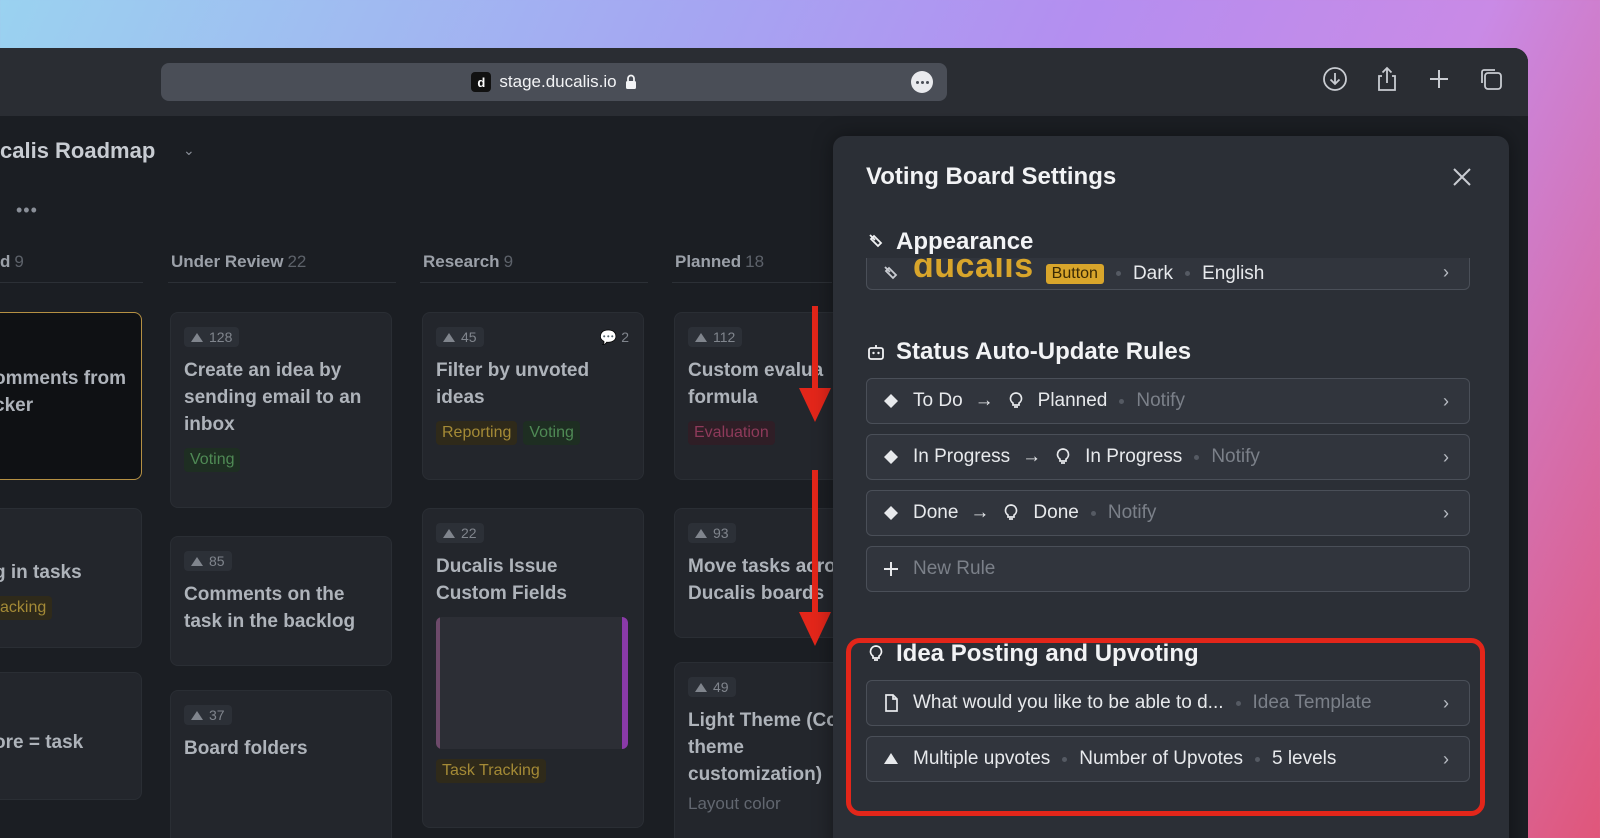 The height and width of the screenshot is (838, 1600). Describe the element at coordinates (731, 433) in the screenshot. I see `tag: Evaluation` at that location.